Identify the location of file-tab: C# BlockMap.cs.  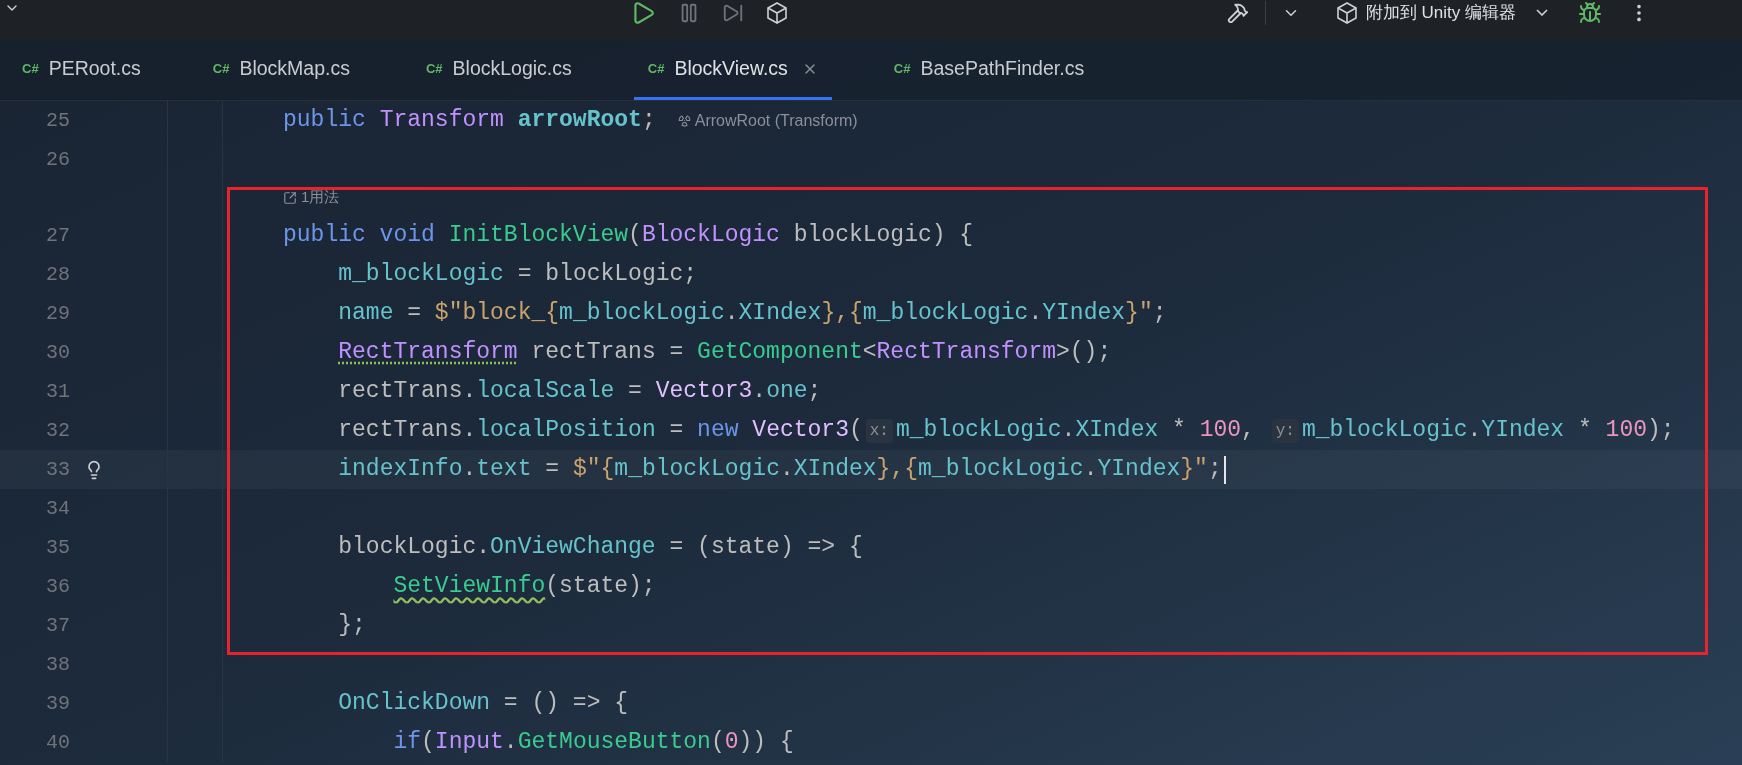
(281, 70).